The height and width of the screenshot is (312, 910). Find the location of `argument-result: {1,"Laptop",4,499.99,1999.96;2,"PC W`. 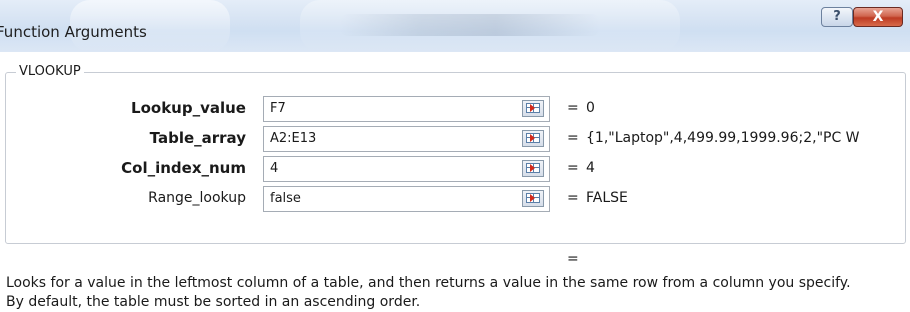

argument-result: {1,"Laptop",4,499.99,1999.96;2,"PC W is located at coordinates (723, 138).